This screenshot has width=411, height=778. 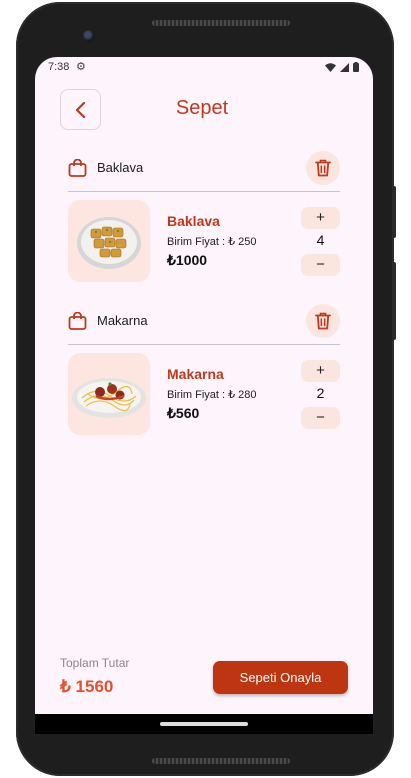 I want to click on bottom-speaker, so click(x=221, y=761).